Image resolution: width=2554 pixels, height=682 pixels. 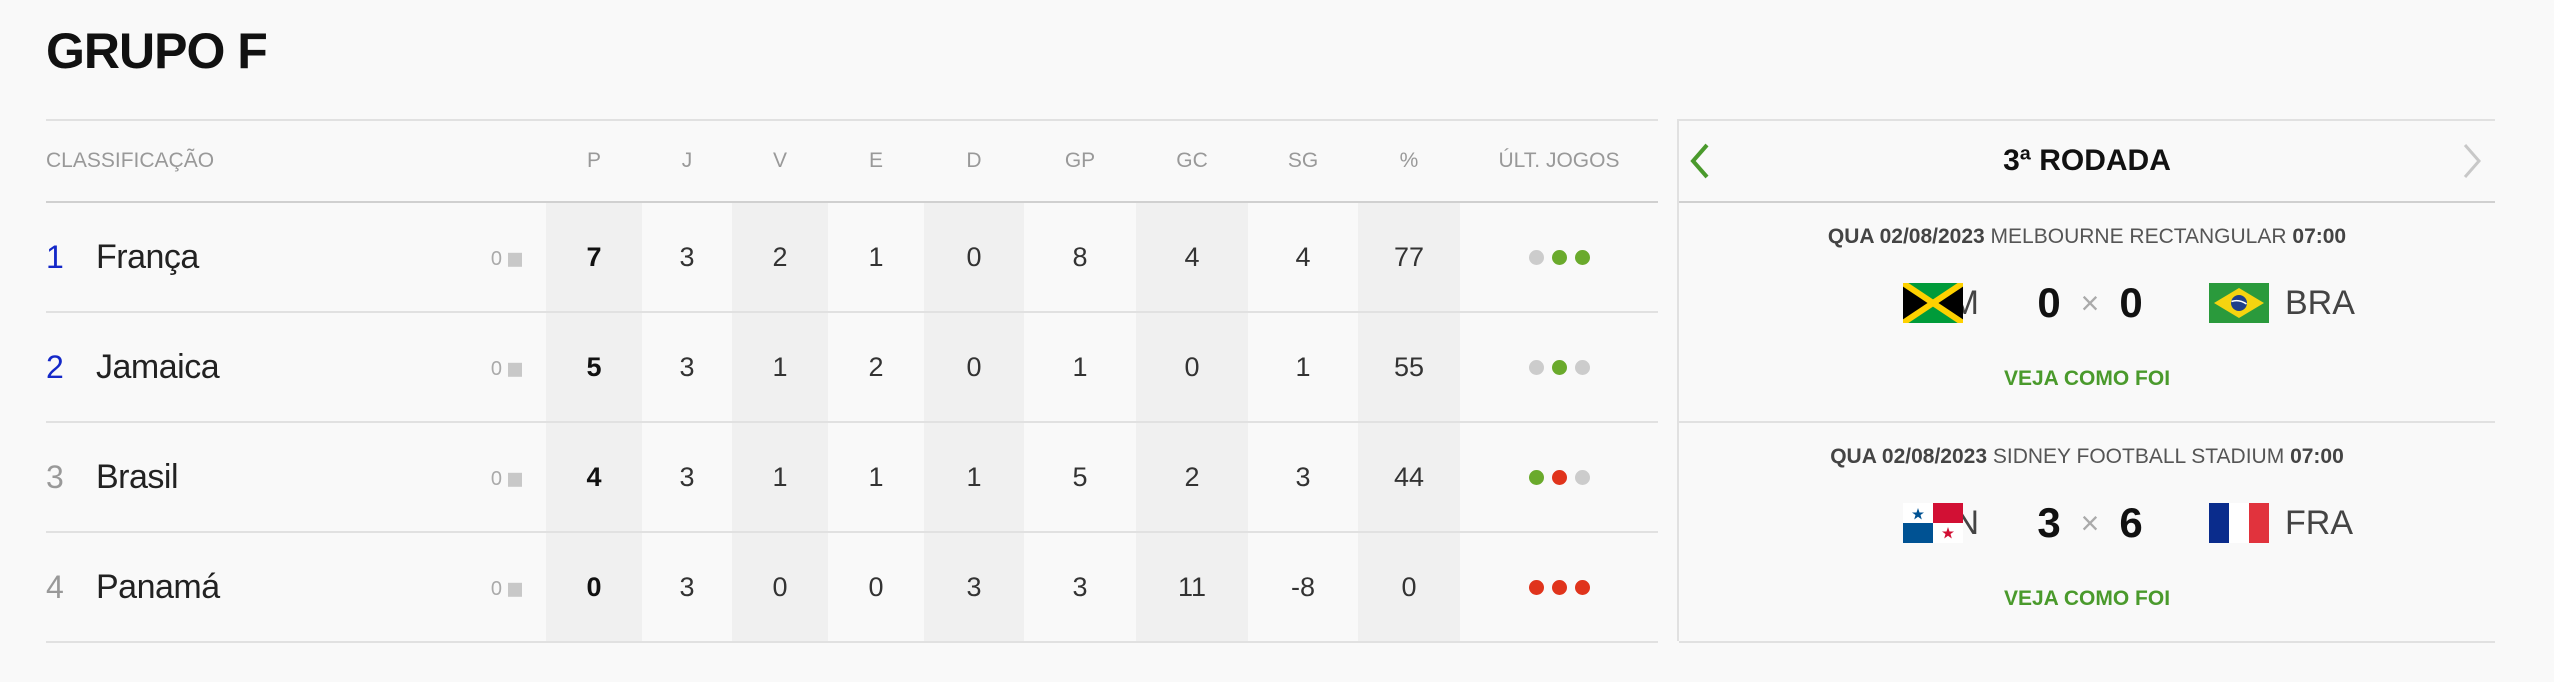 I want to click on team-cell: 4 Panamá 0, so click(x=296, y=587).